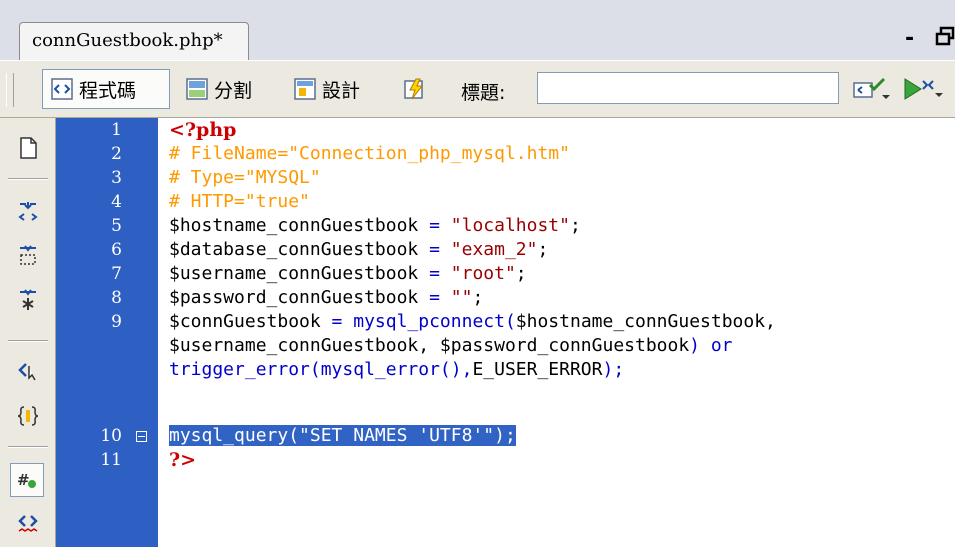 This screenshot has width=955, height=547. Describe the element at coordinates (369, 153) in the screenshot. I see `code-line: # FileName="Connection_php_mysql.htm"` at that location.